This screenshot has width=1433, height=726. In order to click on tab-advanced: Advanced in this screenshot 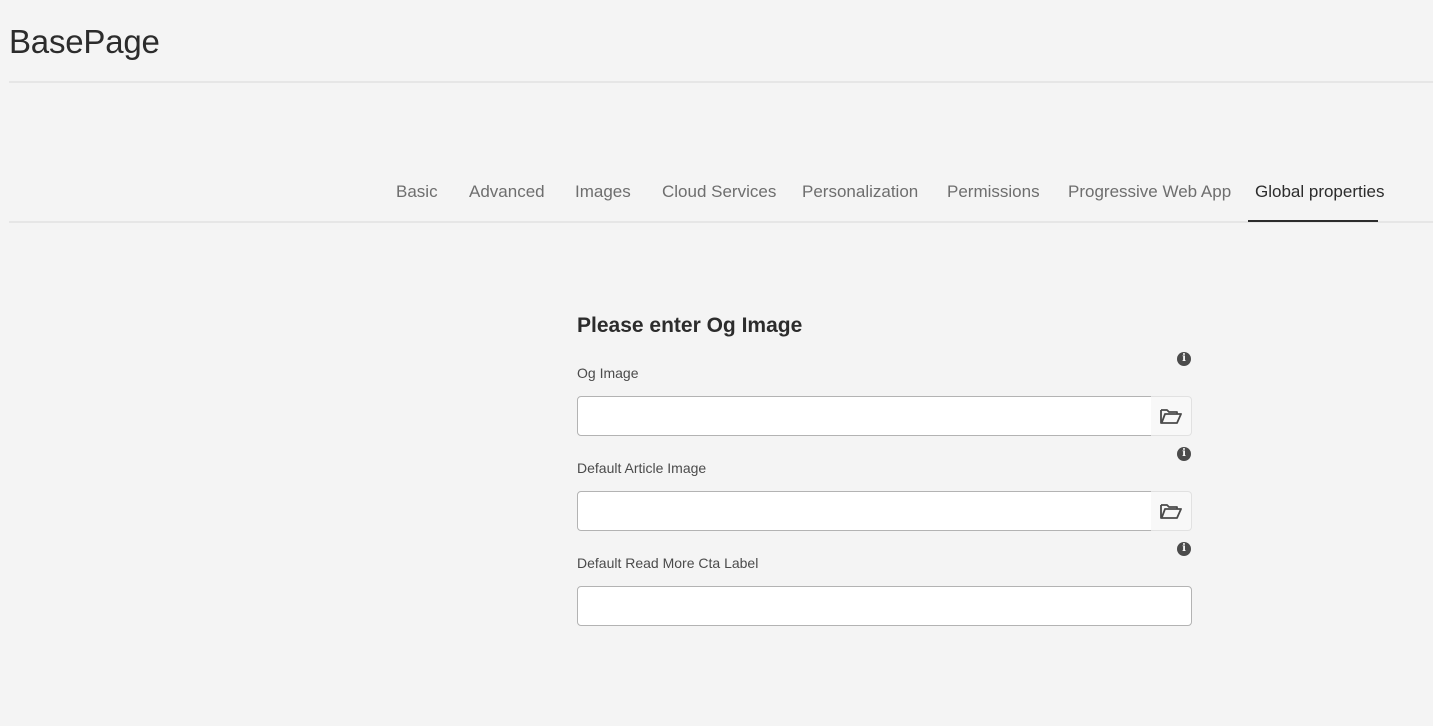, I will do `click(507, 196)`.